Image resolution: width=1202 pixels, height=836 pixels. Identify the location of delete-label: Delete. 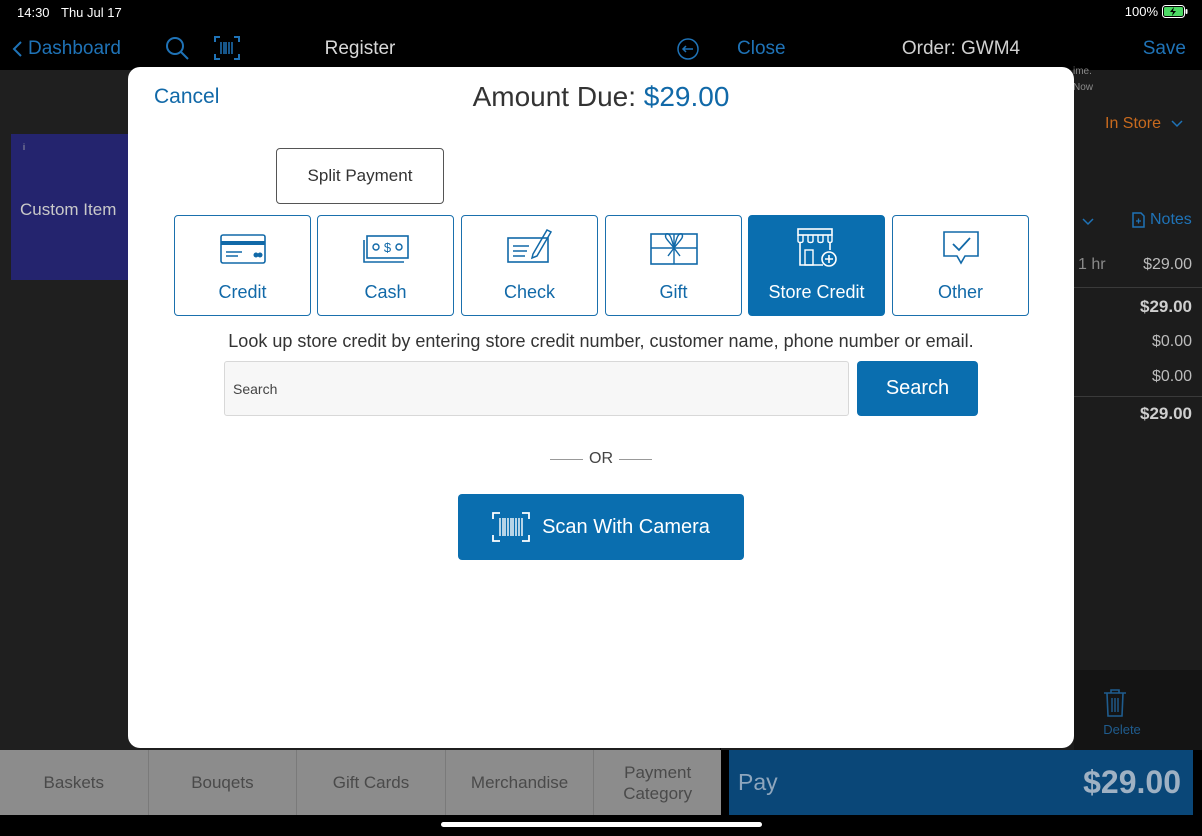
(1122, 729).